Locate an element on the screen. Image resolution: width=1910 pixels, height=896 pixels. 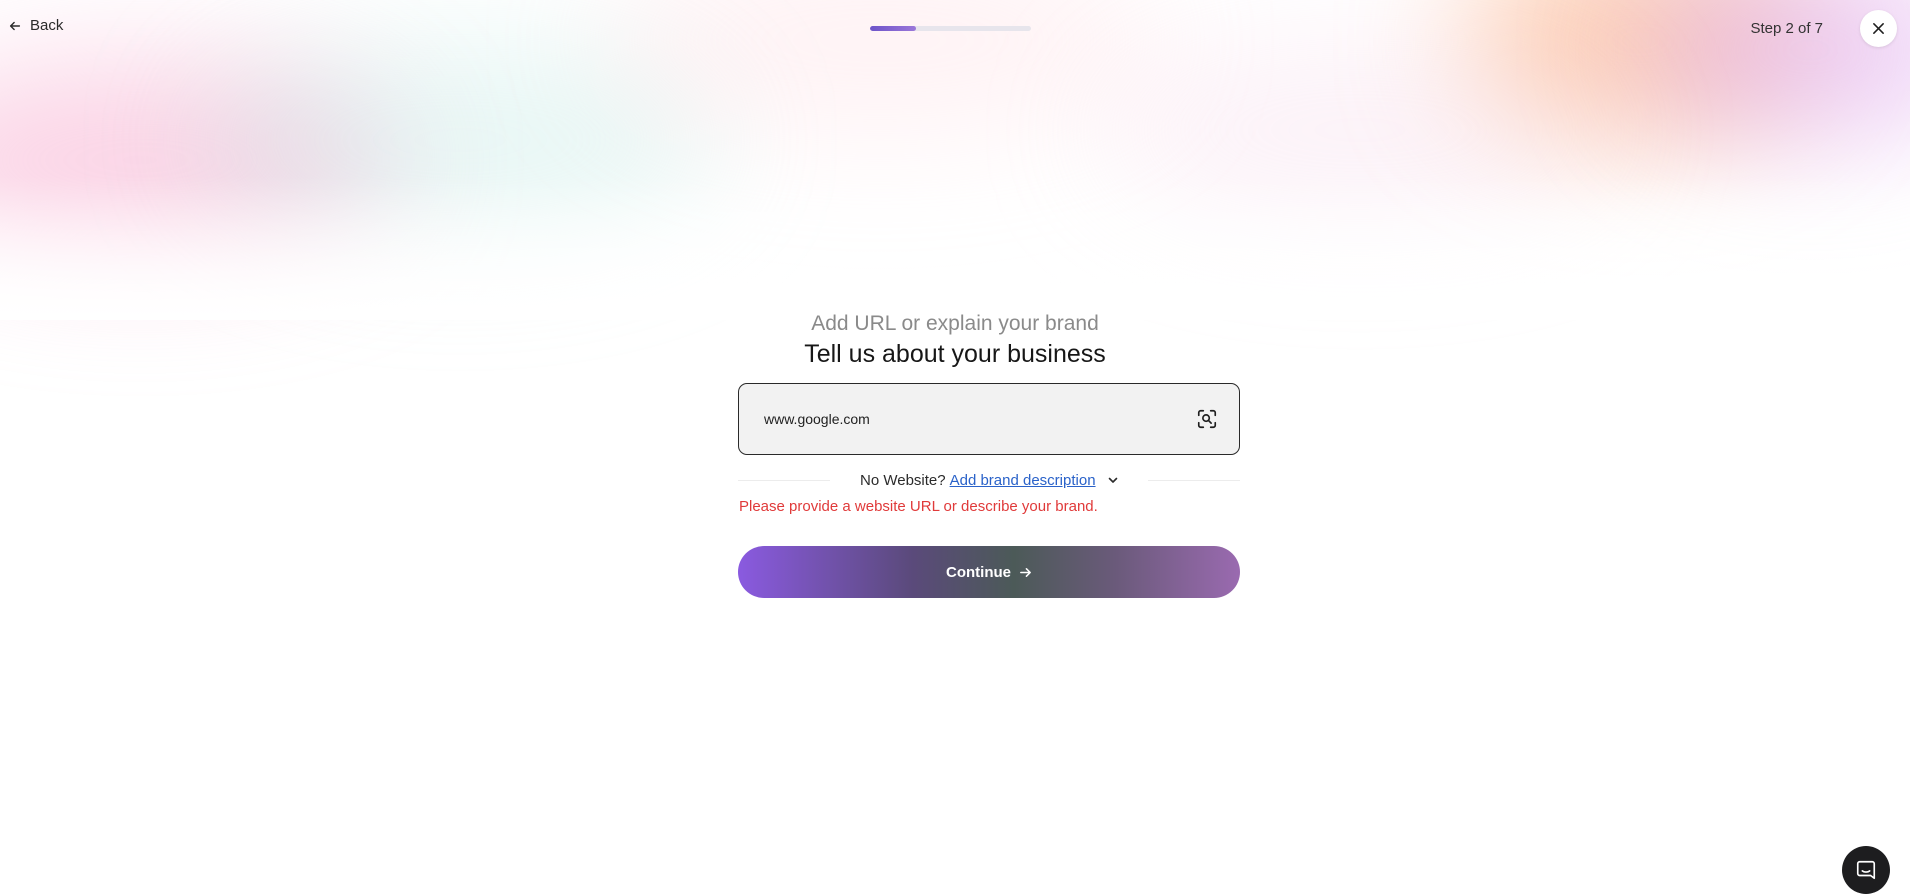
no-website-prompt: No Website? Add brand description is located at coordinates (990, 480).